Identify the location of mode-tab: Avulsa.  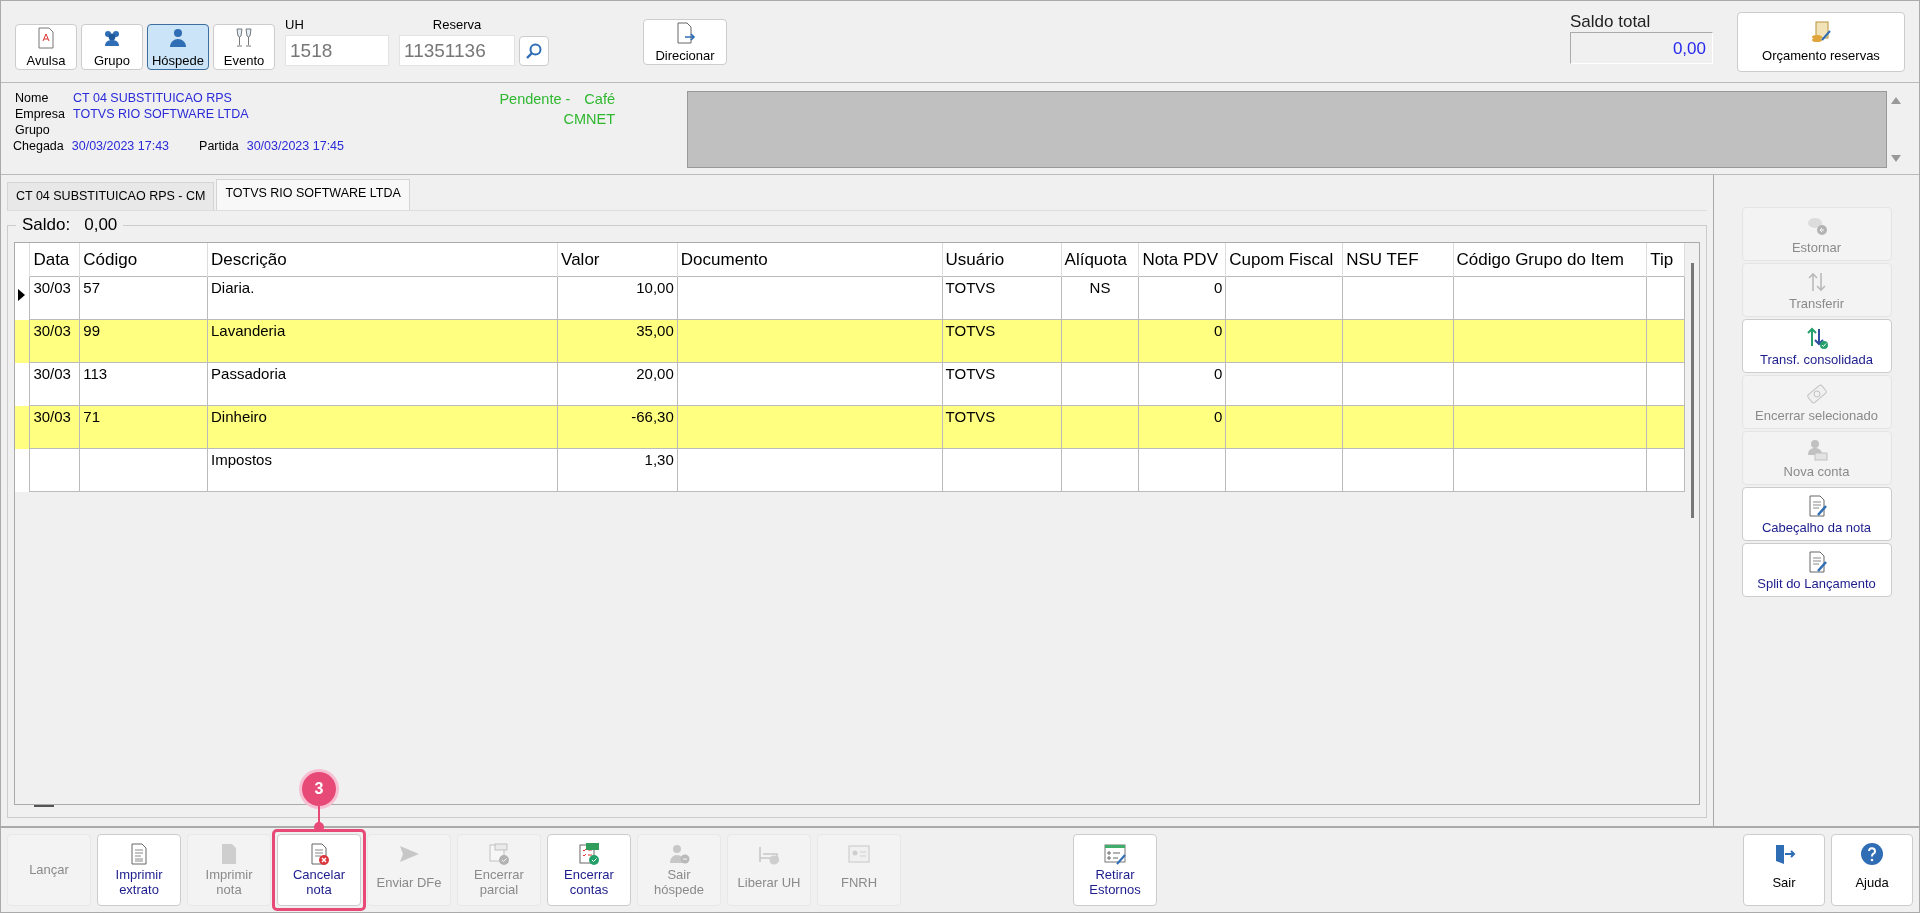
(46, 46).